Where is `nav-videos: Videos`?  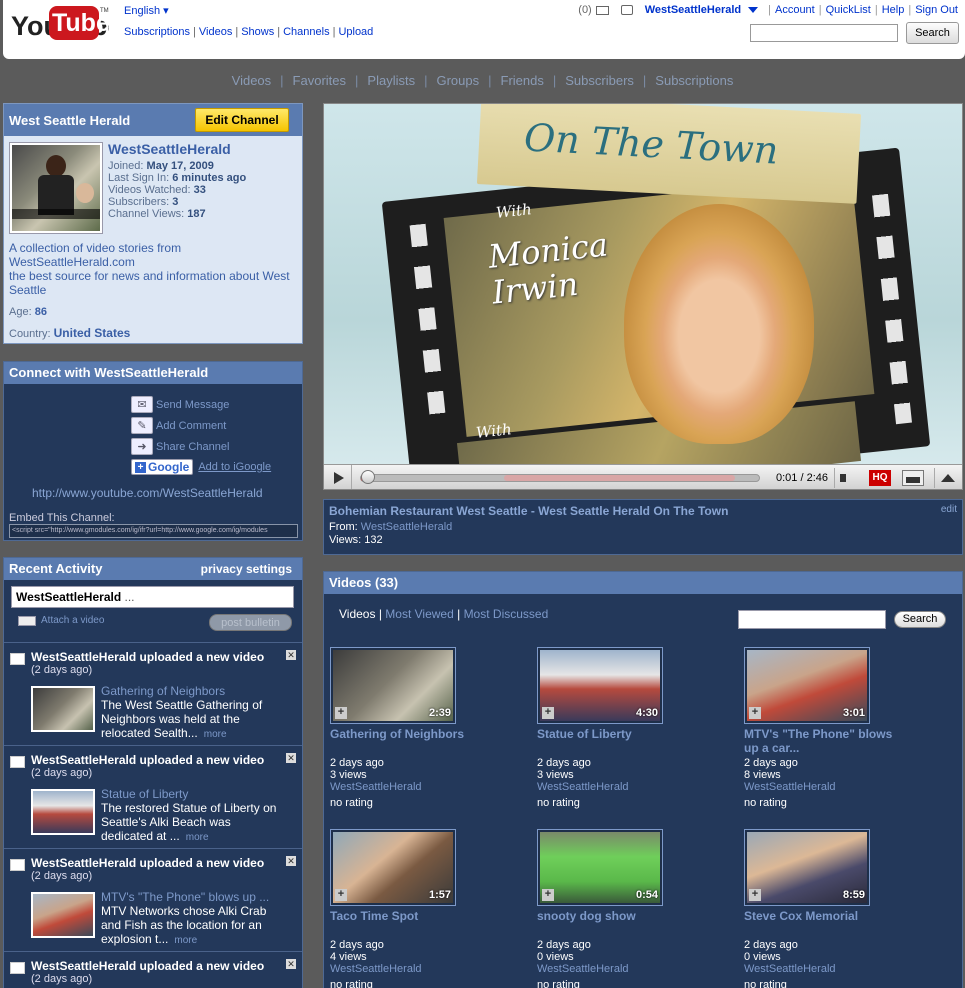 nav-videos: Videos is located at coordinates (215, 32).